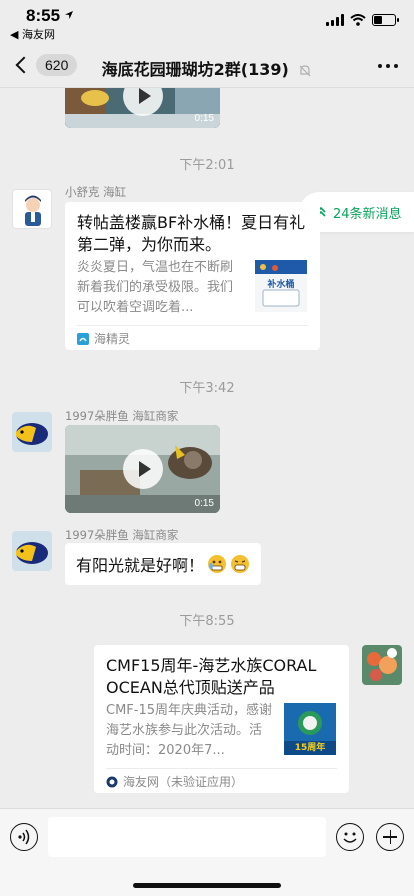 This screenshot has width=414, height=896. I want to click on avatar-coral-icon, so click(382, 665).